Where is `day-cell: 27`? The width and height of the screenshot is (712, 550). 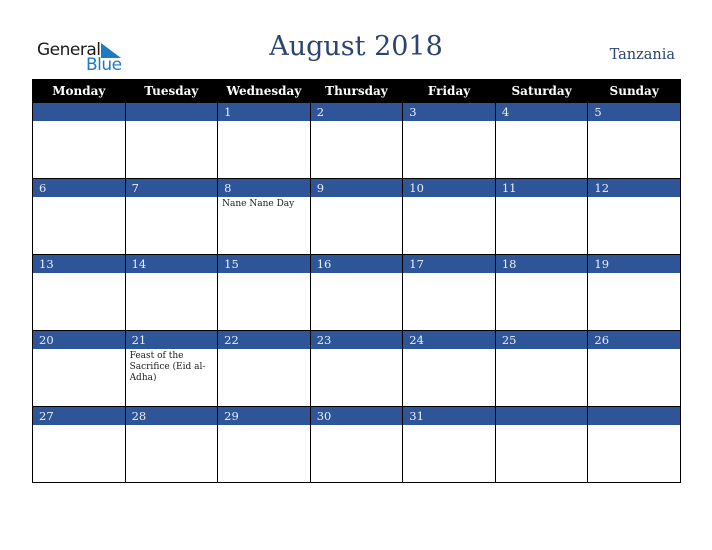 day-cell: 27 is located at coordinates (79, 444).